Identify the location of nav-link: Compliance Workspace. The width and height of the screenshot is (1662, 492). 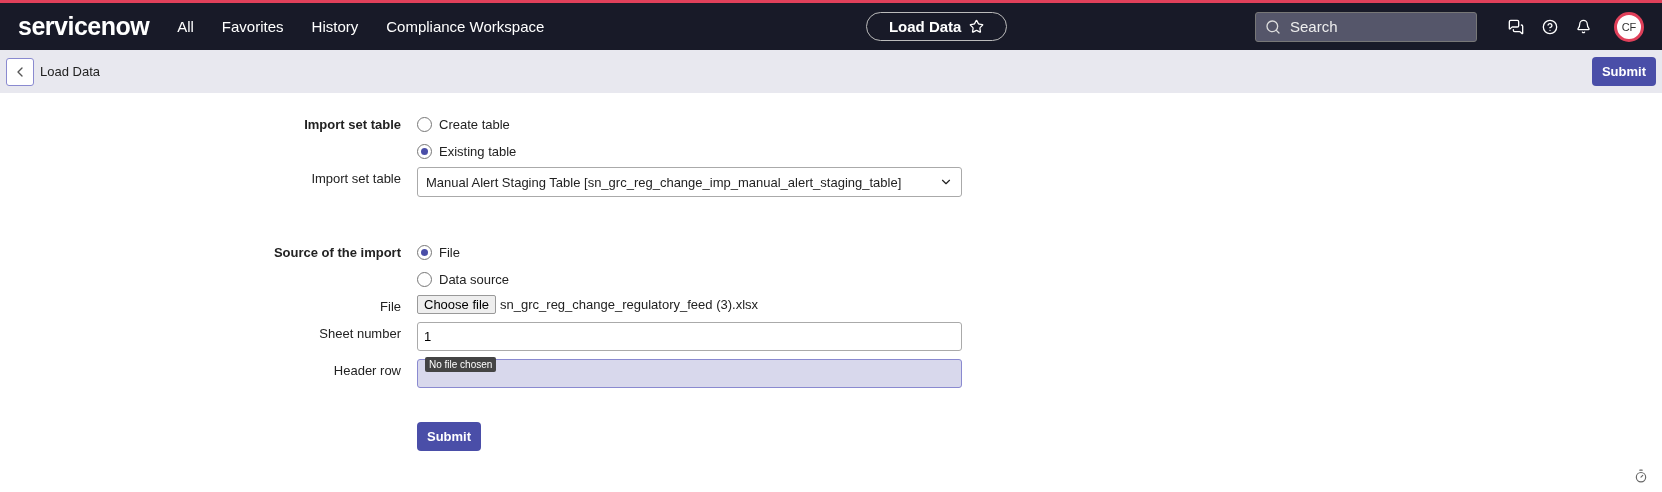
(465, 26).